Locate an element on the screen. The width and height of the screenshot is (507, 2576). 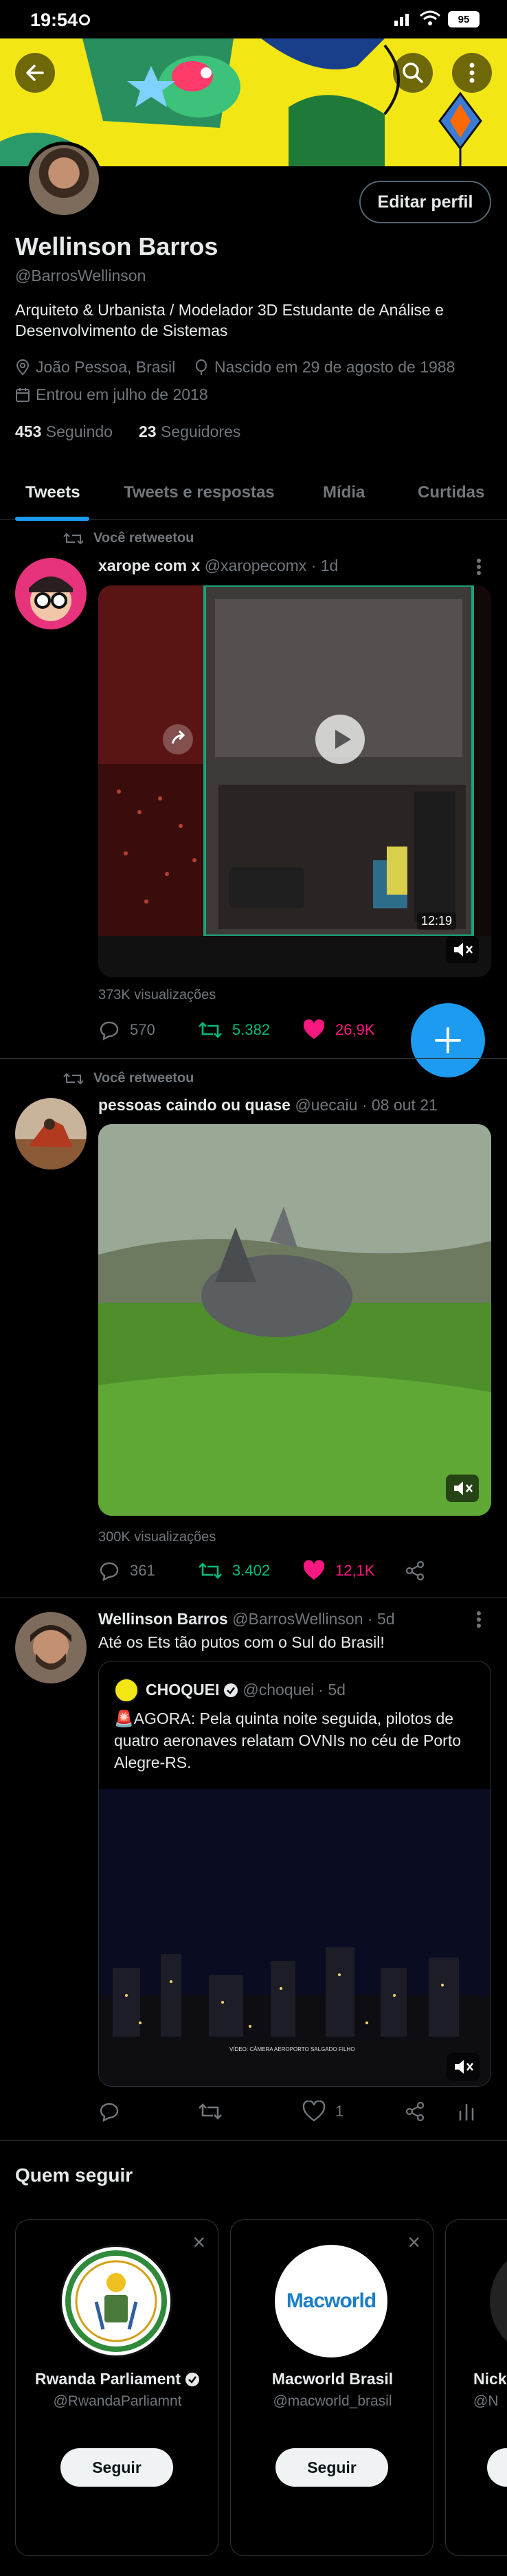
follow-button is located at coordinates (497, 2467).